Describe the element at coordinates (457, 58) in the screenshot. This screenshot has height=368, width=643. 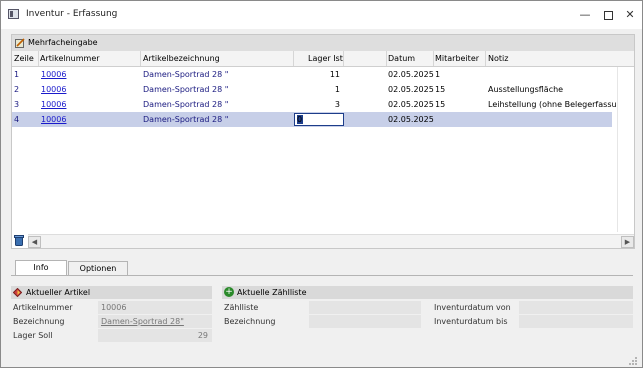
I see `column-header-mitarbeiter: Mitarbeiter` at that location.